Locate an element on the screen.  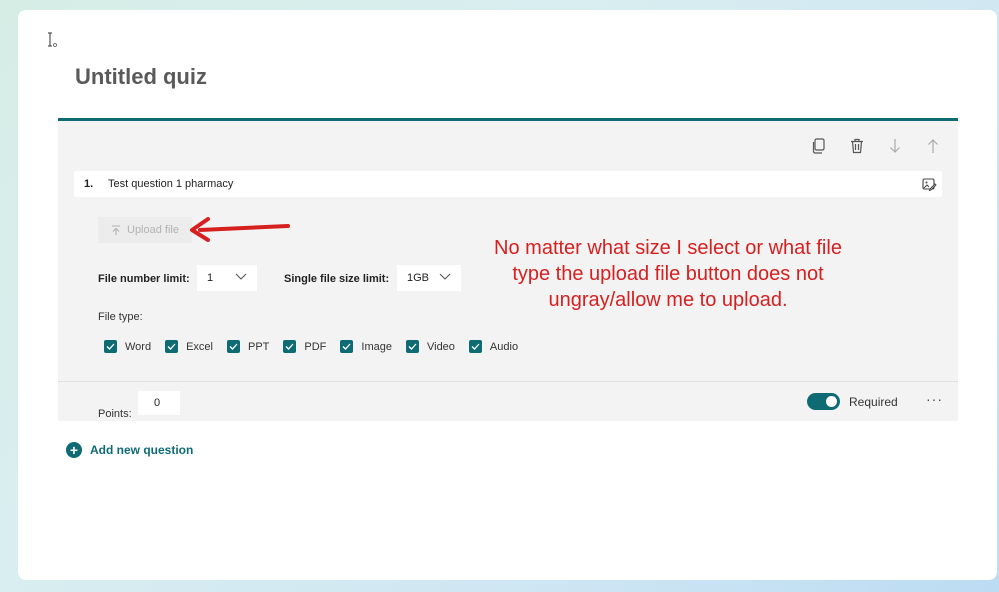
file-type-options: Word Excel PPT PDF Image Video Audio is located at coordinates (318, 346).